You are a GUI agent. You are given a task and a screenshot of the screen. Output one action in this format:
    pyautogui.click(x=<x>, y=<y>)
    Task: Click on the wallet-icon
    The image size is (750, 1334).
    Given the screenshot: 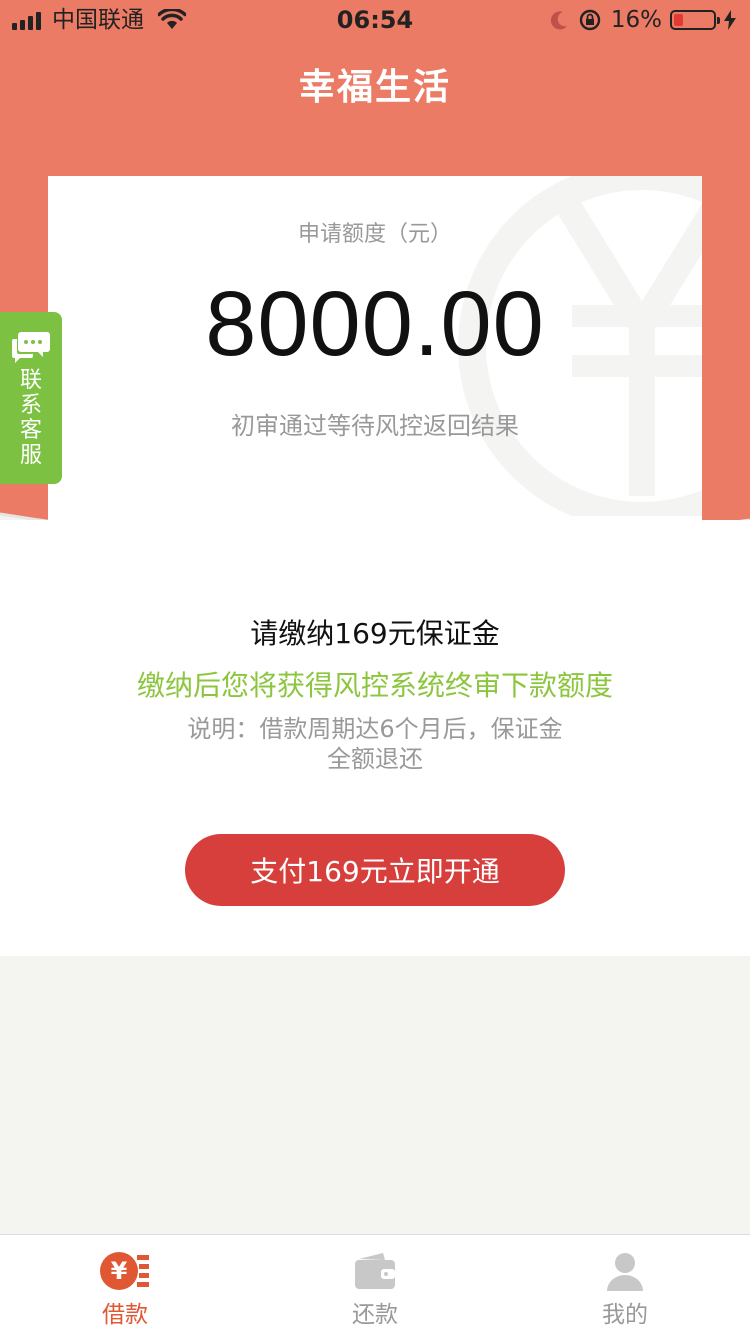 What is the action you would take?
    pyautogui.click(x=375, y=1271)
    